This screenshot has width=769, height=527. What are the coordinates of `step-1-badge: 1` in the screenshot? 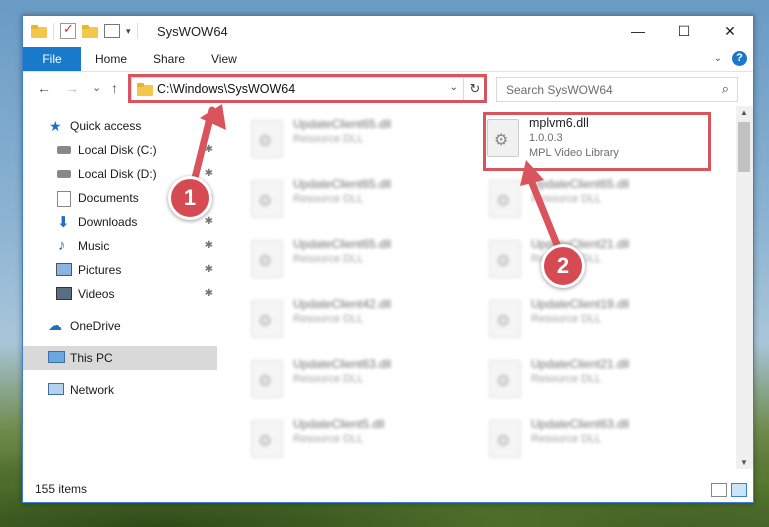 It's located at (190, 198).